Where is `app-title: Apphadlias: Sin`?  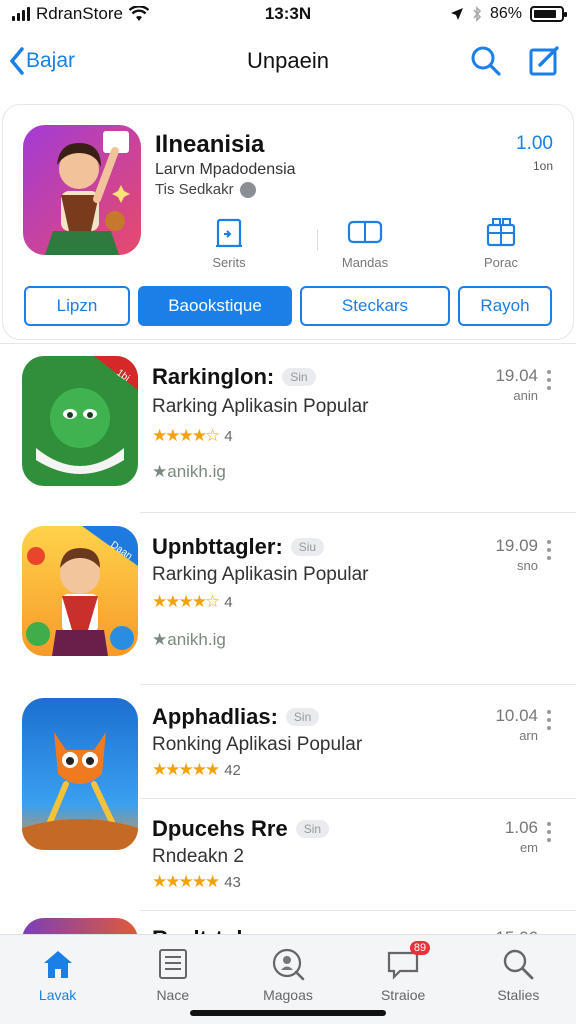
app-title: Apphadlias: Sin is located at coordinates (236, 717).